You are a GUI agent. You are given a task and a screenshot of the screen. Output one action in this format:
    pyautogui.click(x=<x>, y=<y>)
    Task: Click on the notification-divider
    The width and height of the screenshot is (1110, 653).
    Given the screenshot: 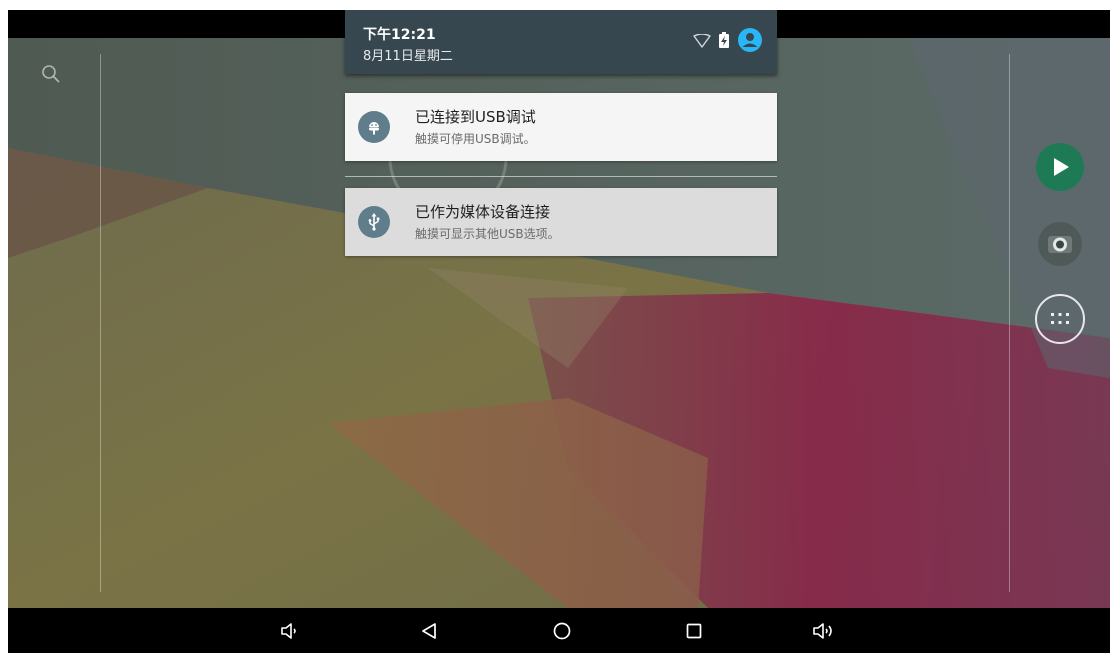 What is the action you would take?
    pyautogui.click(x=561, y=176)
    